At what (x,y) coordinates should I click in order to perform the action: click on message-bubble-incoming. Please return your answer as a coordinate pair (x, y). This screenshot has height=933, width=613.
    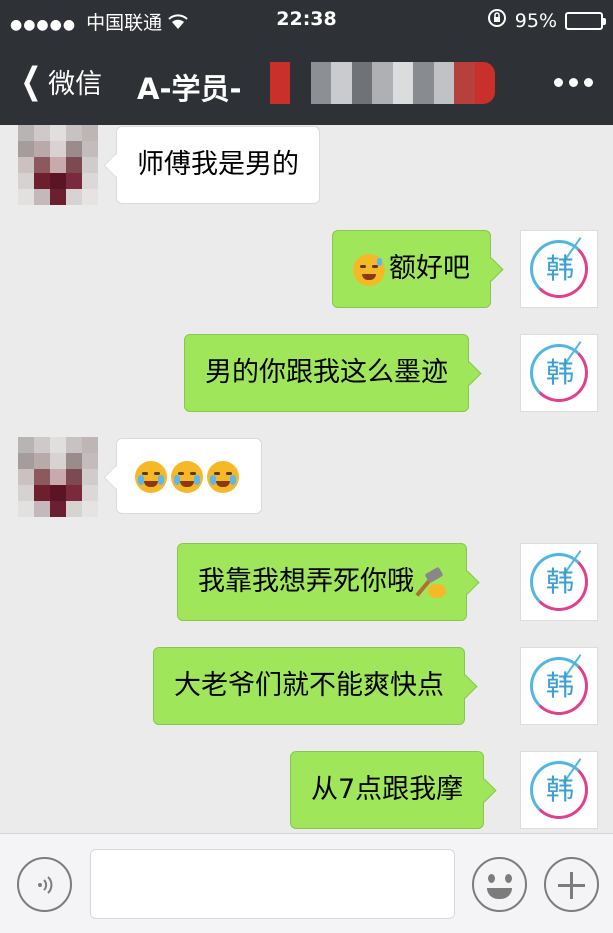
    Looking at the image, I should click on (189, 476).